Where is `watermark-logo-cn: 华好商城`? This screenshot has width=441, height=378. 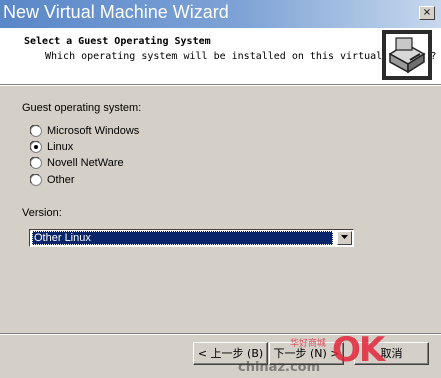 watermark-logo-cn: 华好商城 is located at coordinates (308, 343).